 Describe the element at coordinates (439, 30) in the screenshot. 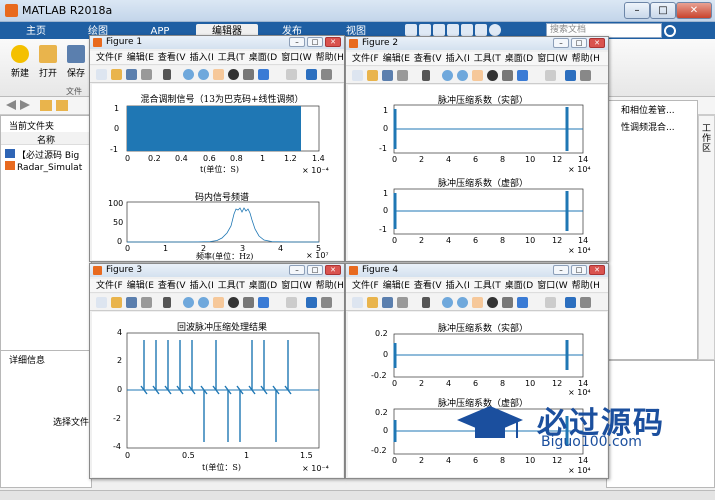

I see `copy-icon` at that location.